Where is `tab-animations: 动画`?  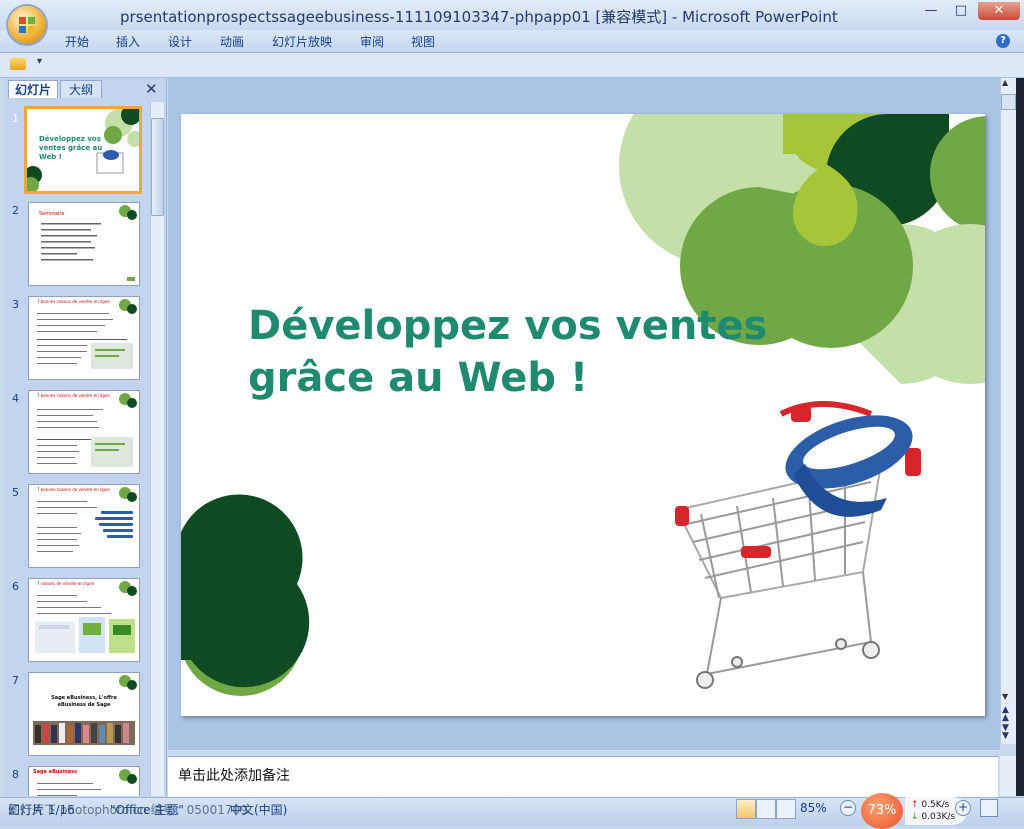
tab-animations: 动画 is located at coordinates (232, 41).